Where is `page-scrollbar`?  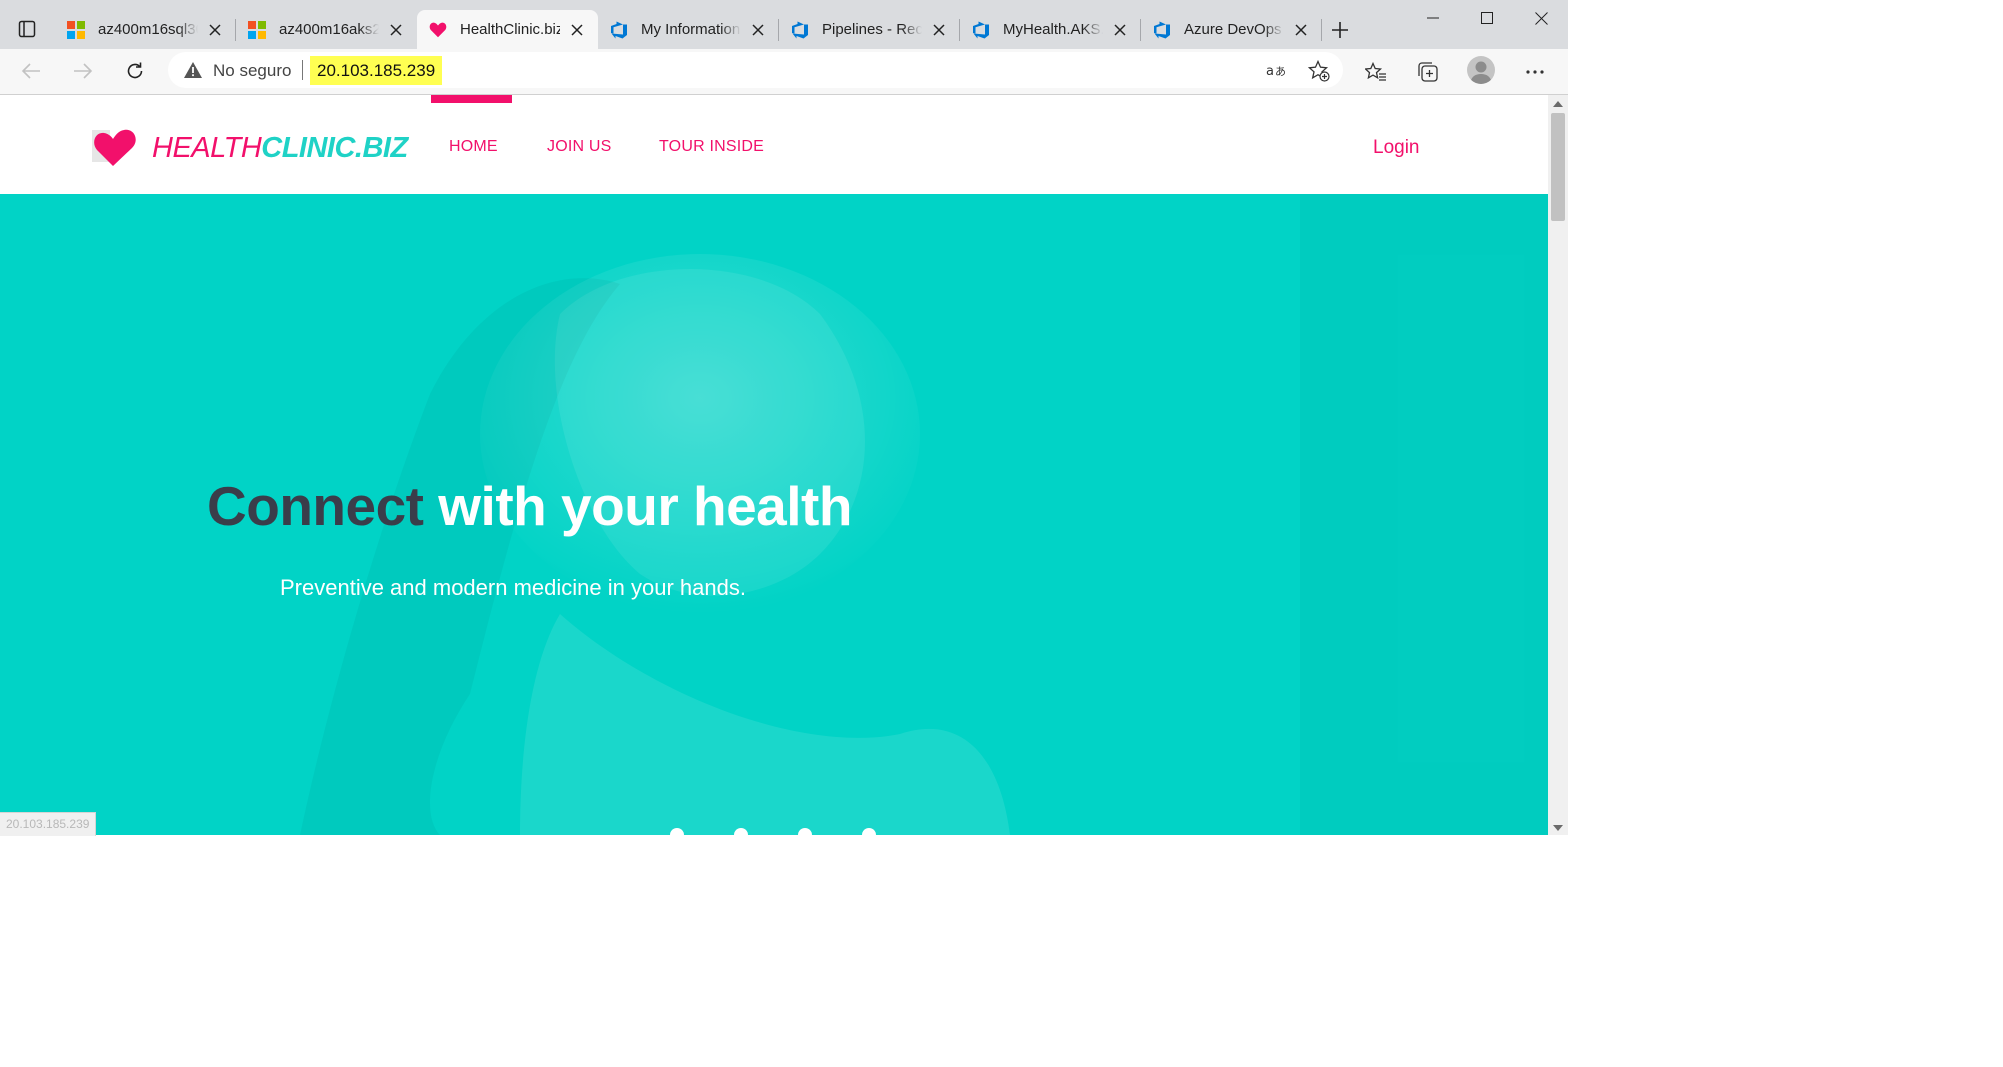 page-scrollbar is located at coordinates (1558, 465).